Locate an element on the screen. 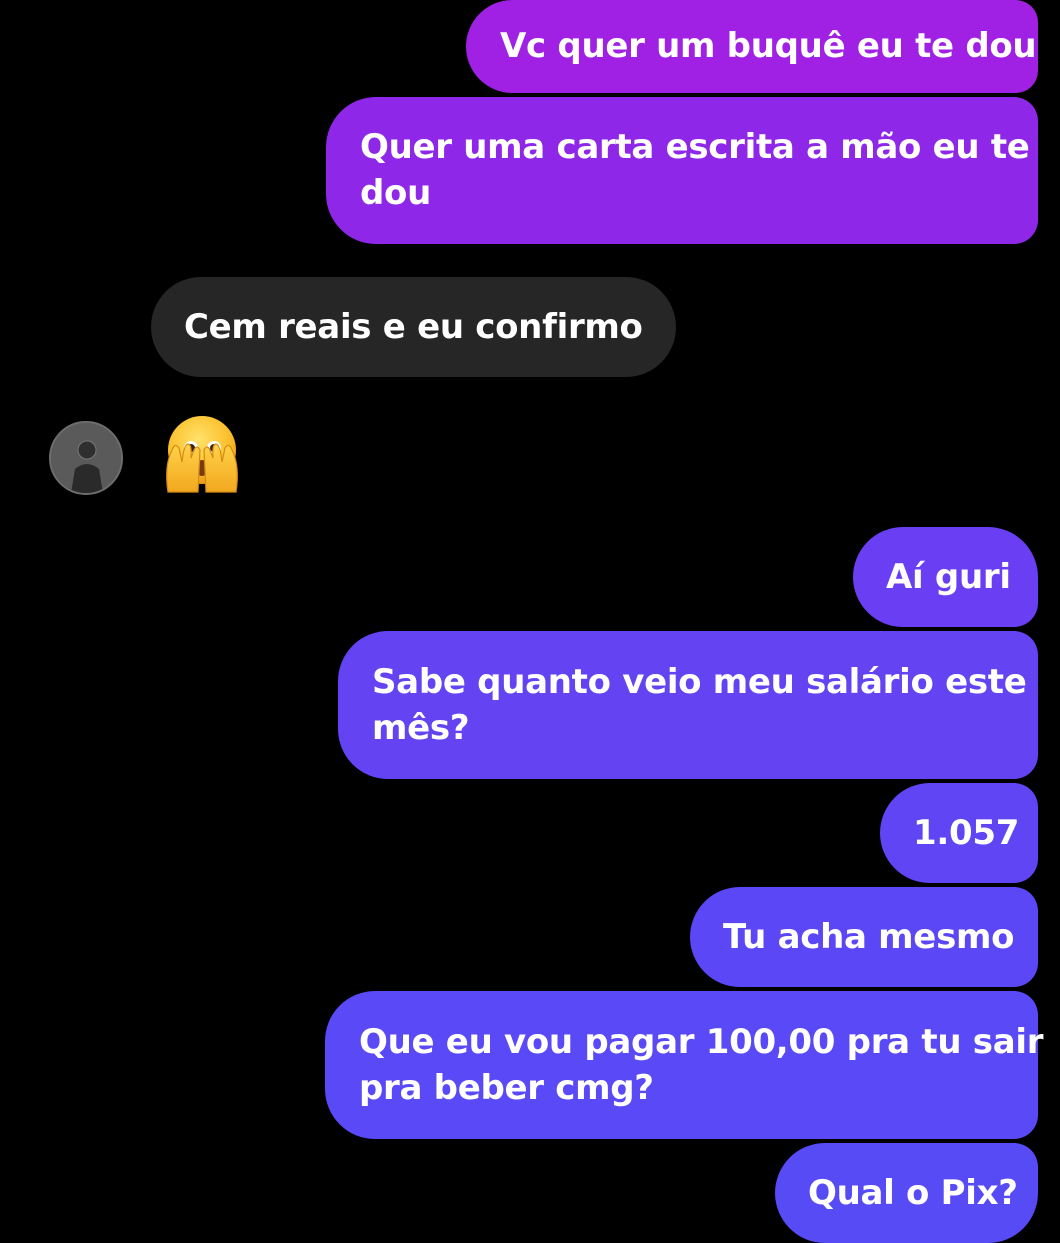 This screenshot has height=1243, width=1060. sent-message-bubble: Sabe quanto veio meu salário este mês? is located at coordinates (688, 705).